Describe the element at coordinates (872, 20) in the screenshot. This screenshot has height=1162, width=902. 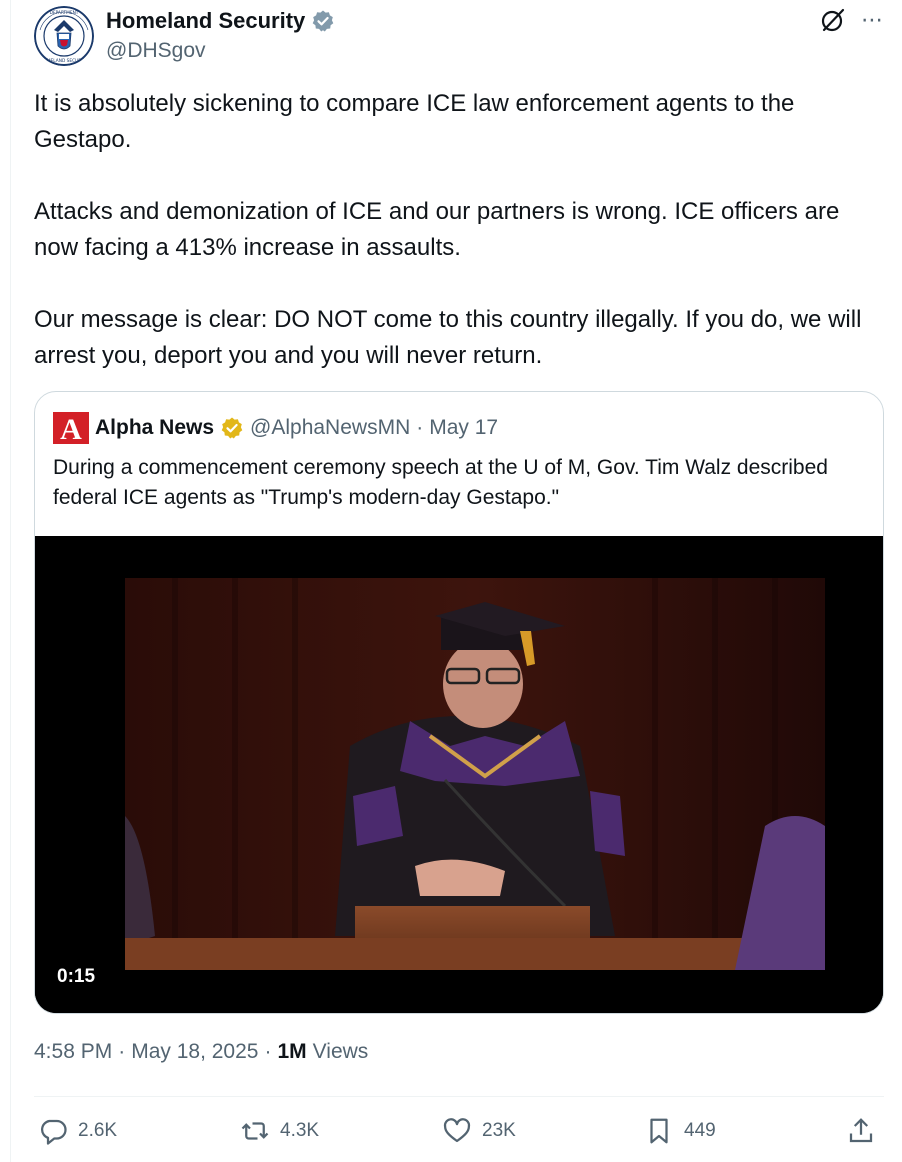
I see `more-options-icon: ⋯` at that location.